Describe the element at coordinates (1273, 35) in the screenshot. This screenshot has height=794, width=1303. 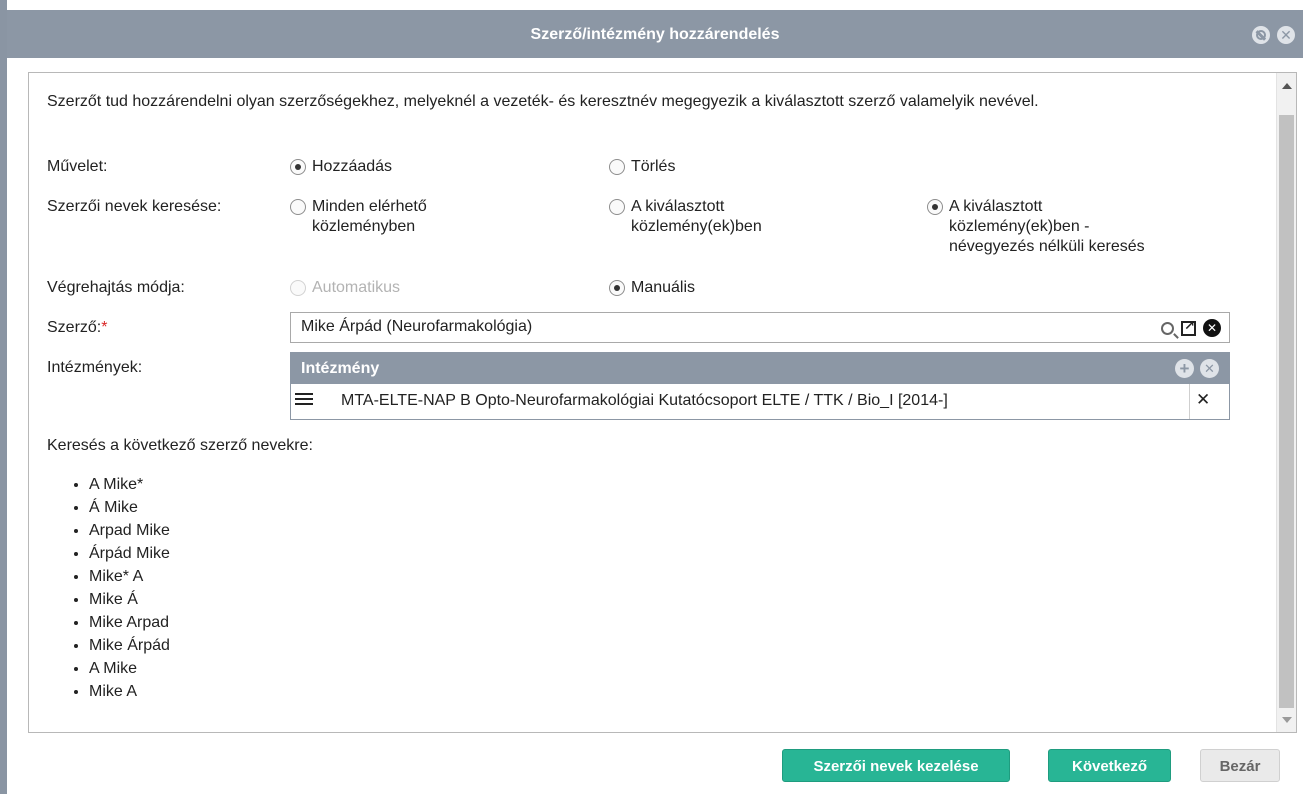
I see `titlebar-controls: ✕` at that location.